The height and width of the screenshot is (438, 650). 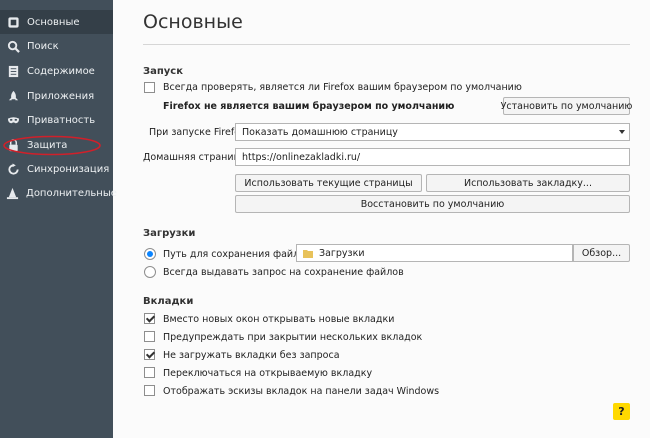 What do you see at coordinates (566, 106) in the screenshot?
I see `set-default-button: Установить по умолчанию` at bounding box center [566, 106].